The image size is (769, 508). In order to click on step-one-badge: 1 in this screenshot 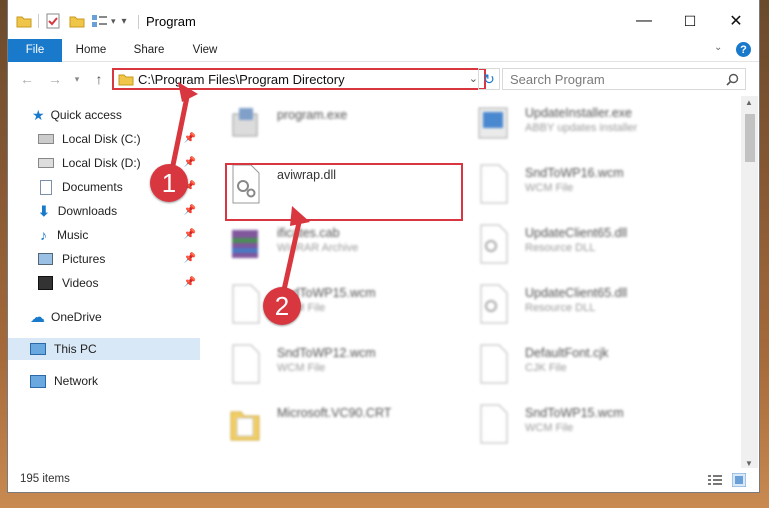, I will do `click(169, 183)`.